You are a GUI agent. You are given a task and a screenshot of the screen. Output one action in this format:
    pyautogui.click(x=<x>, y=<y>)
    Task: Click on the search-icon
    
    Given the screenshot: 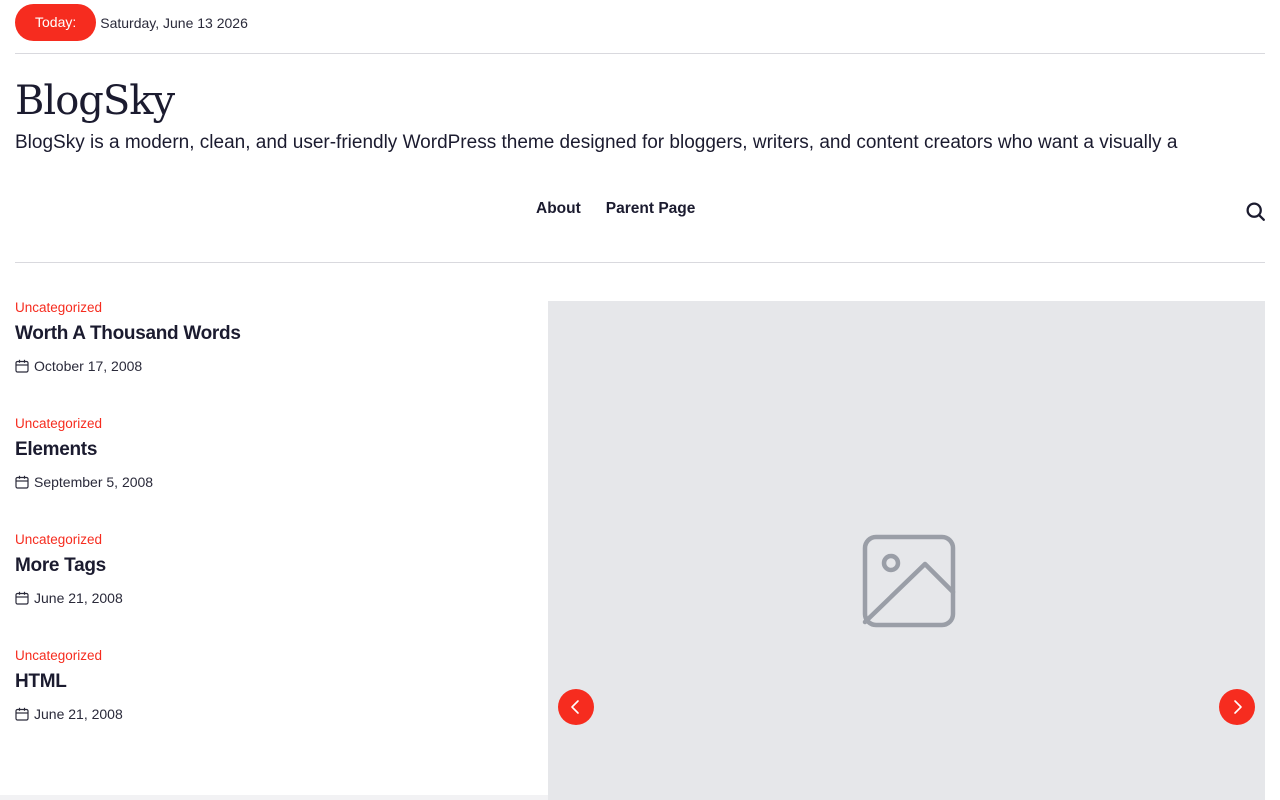 What is the action you would take?
    pyautogui.click(x=1255, y=211)
    